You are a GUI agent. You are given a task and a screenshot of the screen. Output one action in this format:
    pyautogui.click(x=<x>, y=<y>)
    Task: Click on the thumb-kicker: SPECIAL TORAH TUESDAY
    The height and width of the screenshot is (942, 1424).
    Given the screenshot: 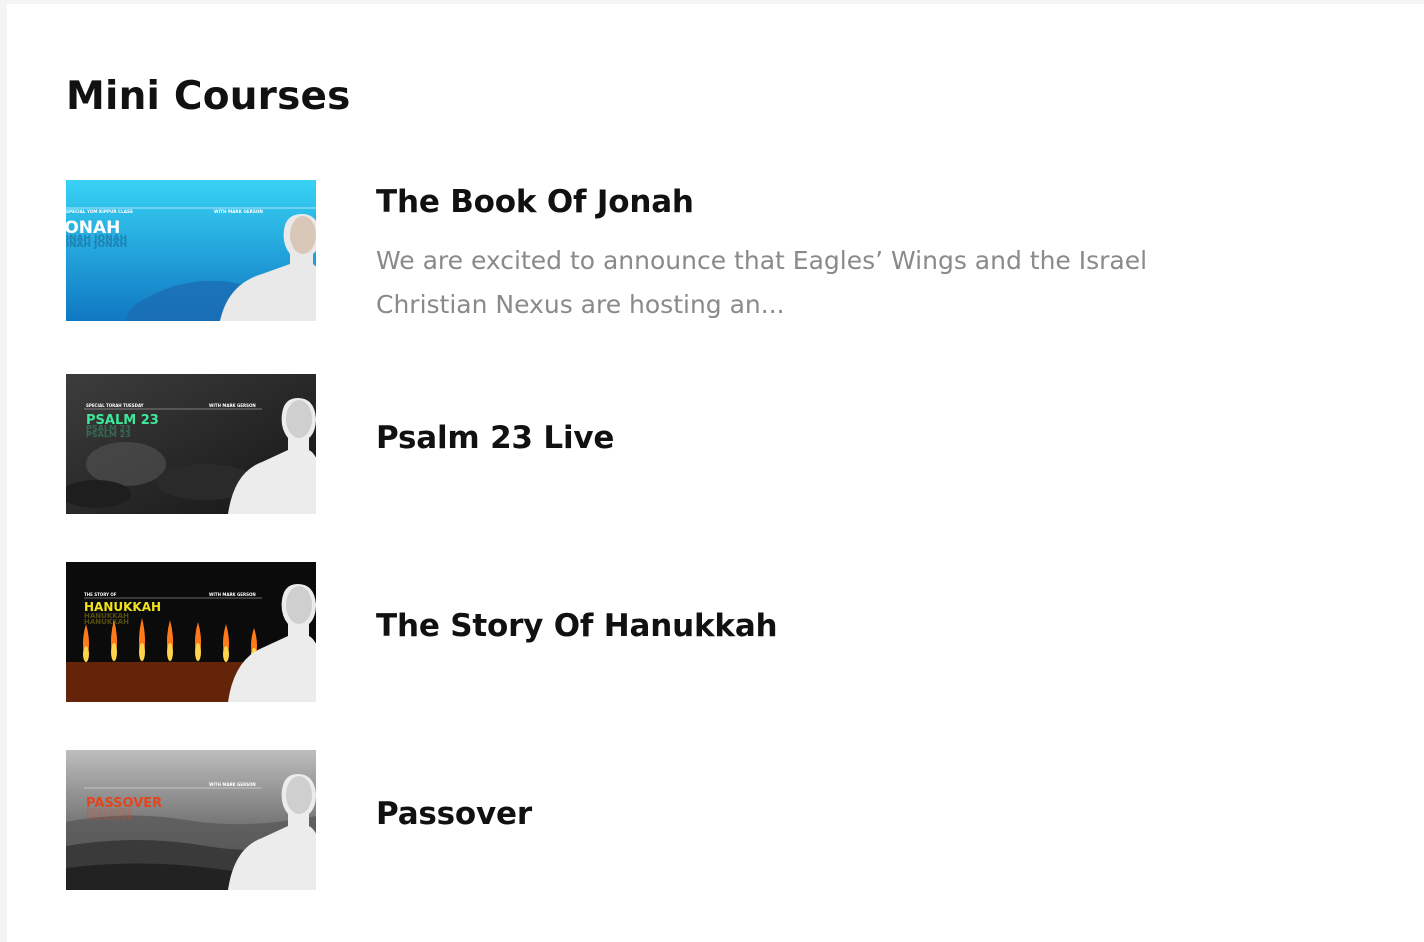 What is the action you would take?
    pyautogui.click(x=115, y=405)
    